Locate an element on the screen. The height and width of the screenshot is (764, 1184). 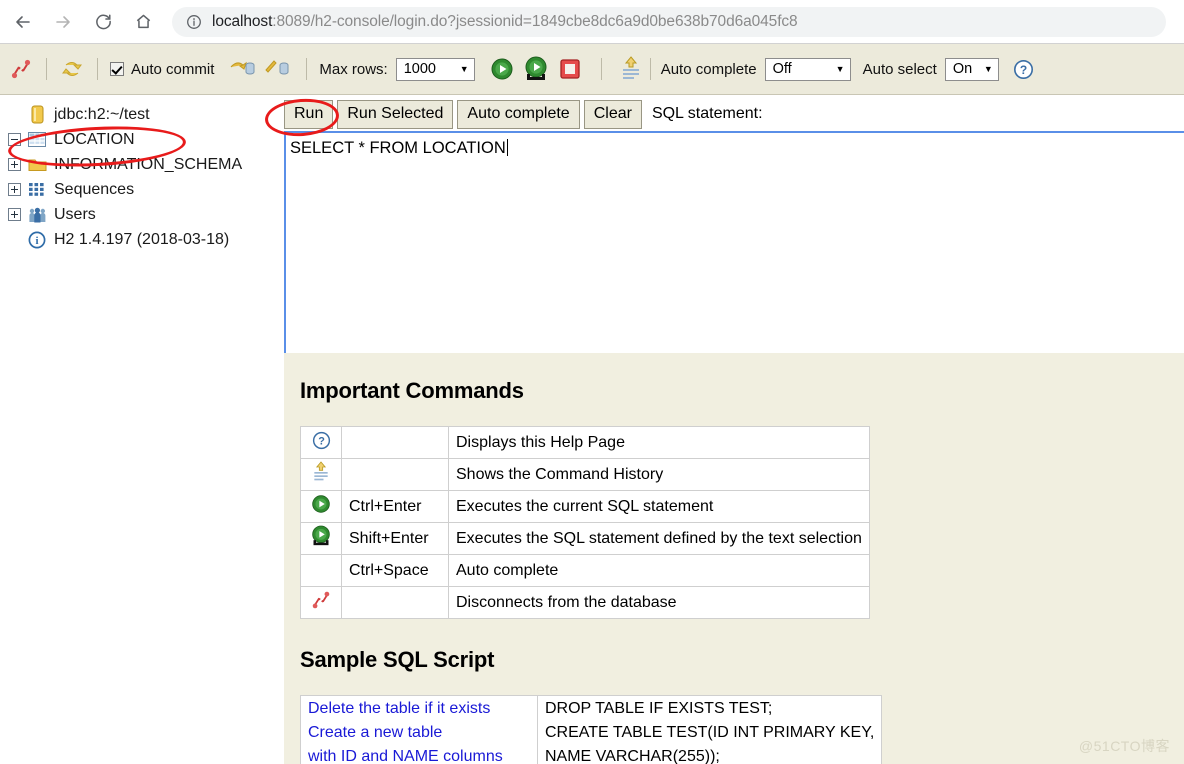
auto-select-label: Auto select is located at coordinates (899, 69).